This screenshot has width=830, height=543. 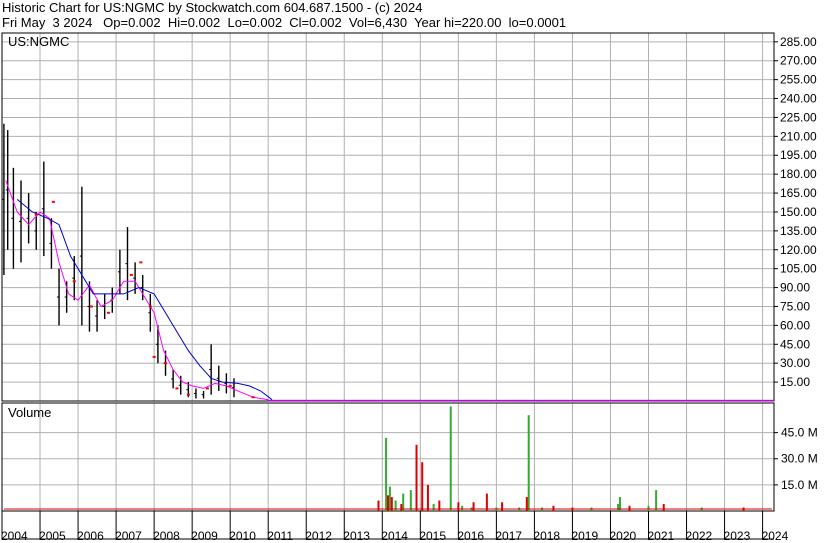 What do you see at coordinates (144, 300) in the screenshot?
I see `moving-average-long` at bounding box center [144, 300].